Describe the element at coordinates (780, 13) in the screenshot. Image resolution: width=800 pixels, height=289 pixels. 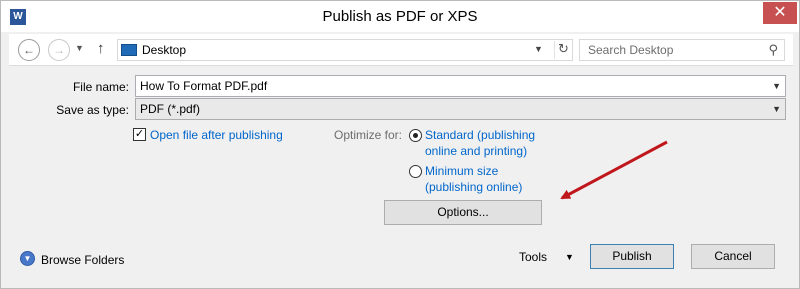
I see `close-button: ✕` at that location.